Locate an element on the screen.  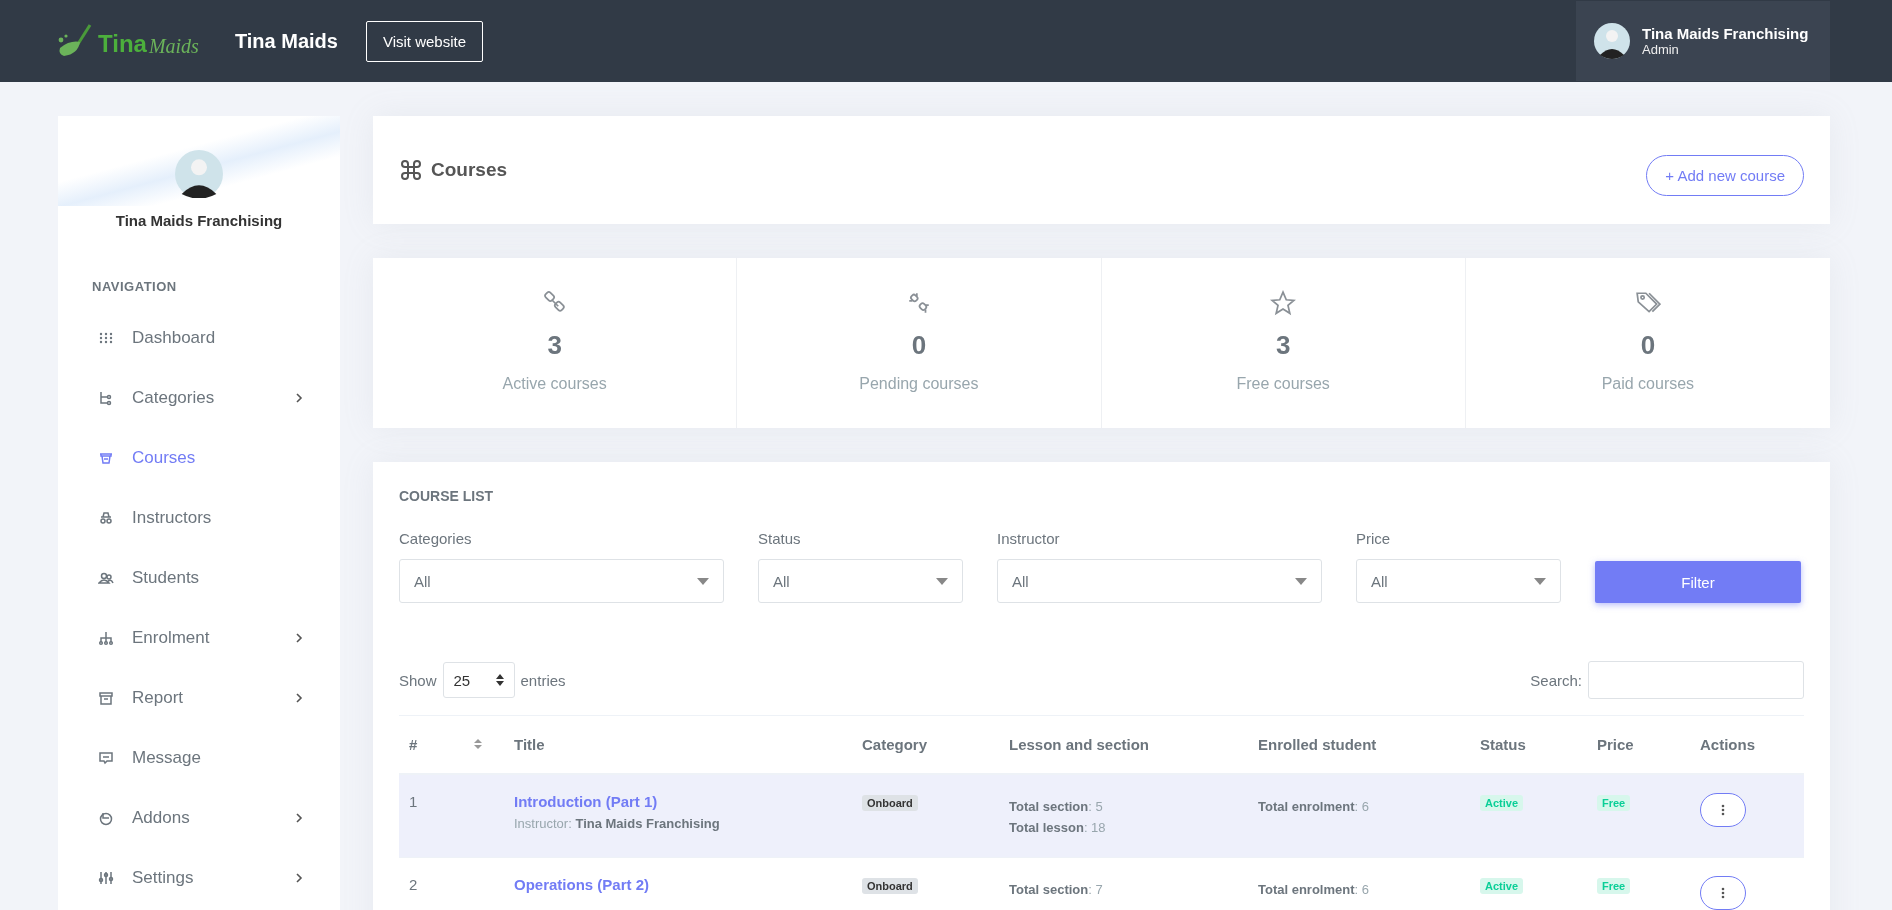
nav-item: Message is located at coordinates (199, 758).